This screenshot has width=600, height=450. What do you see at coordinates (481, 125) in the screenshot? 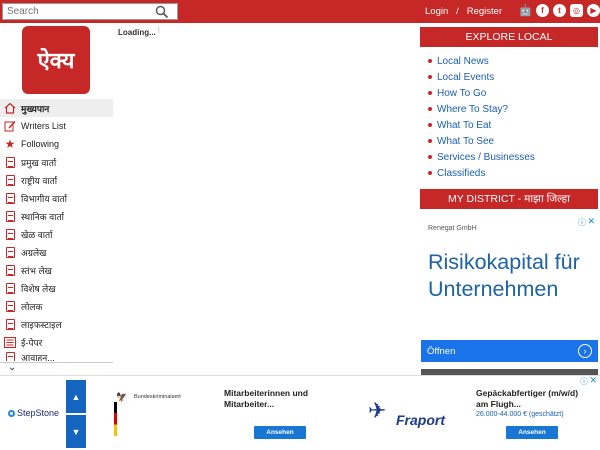
I see `link-what-to-eat: What To Eat` at bounding box center [481, 125].